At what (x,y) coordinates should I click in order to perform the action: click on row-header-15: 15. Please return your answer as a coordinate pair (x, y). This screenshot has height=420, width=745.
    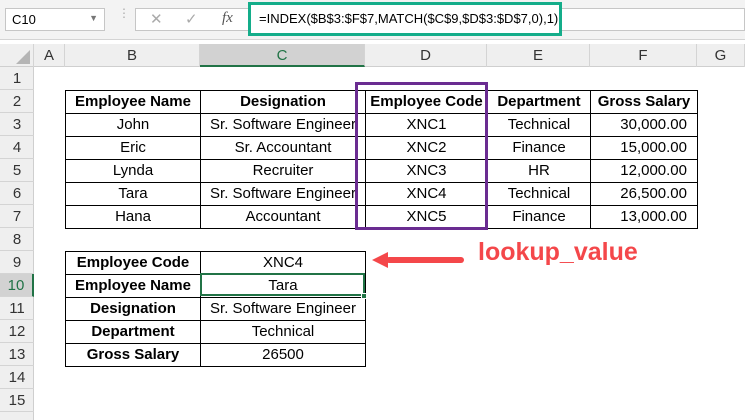
    Looking at the image, I should click on (17, 400).